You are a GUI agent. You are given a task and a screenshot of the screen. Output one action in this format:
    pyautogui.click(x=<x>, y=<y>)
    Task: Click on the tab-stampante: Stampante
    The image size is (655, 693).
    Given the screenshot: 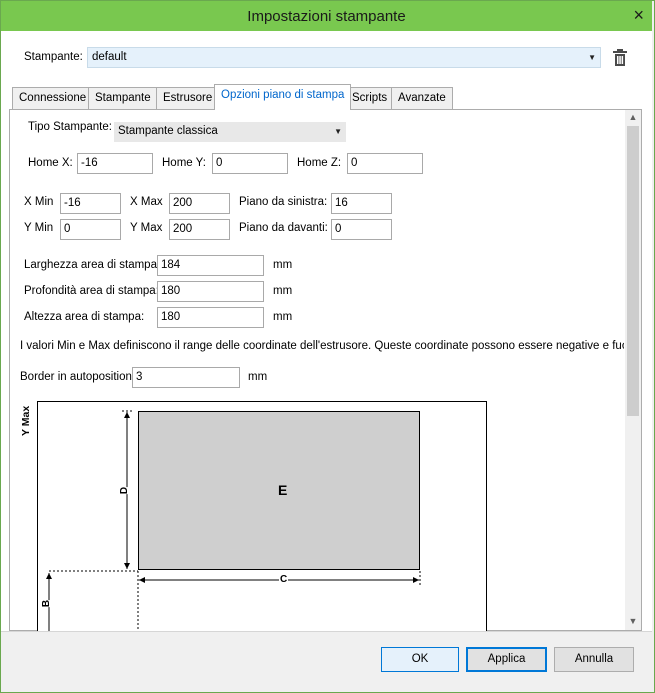 What is the action you would take?
    pyautogui.click(x=123, y=98)
    